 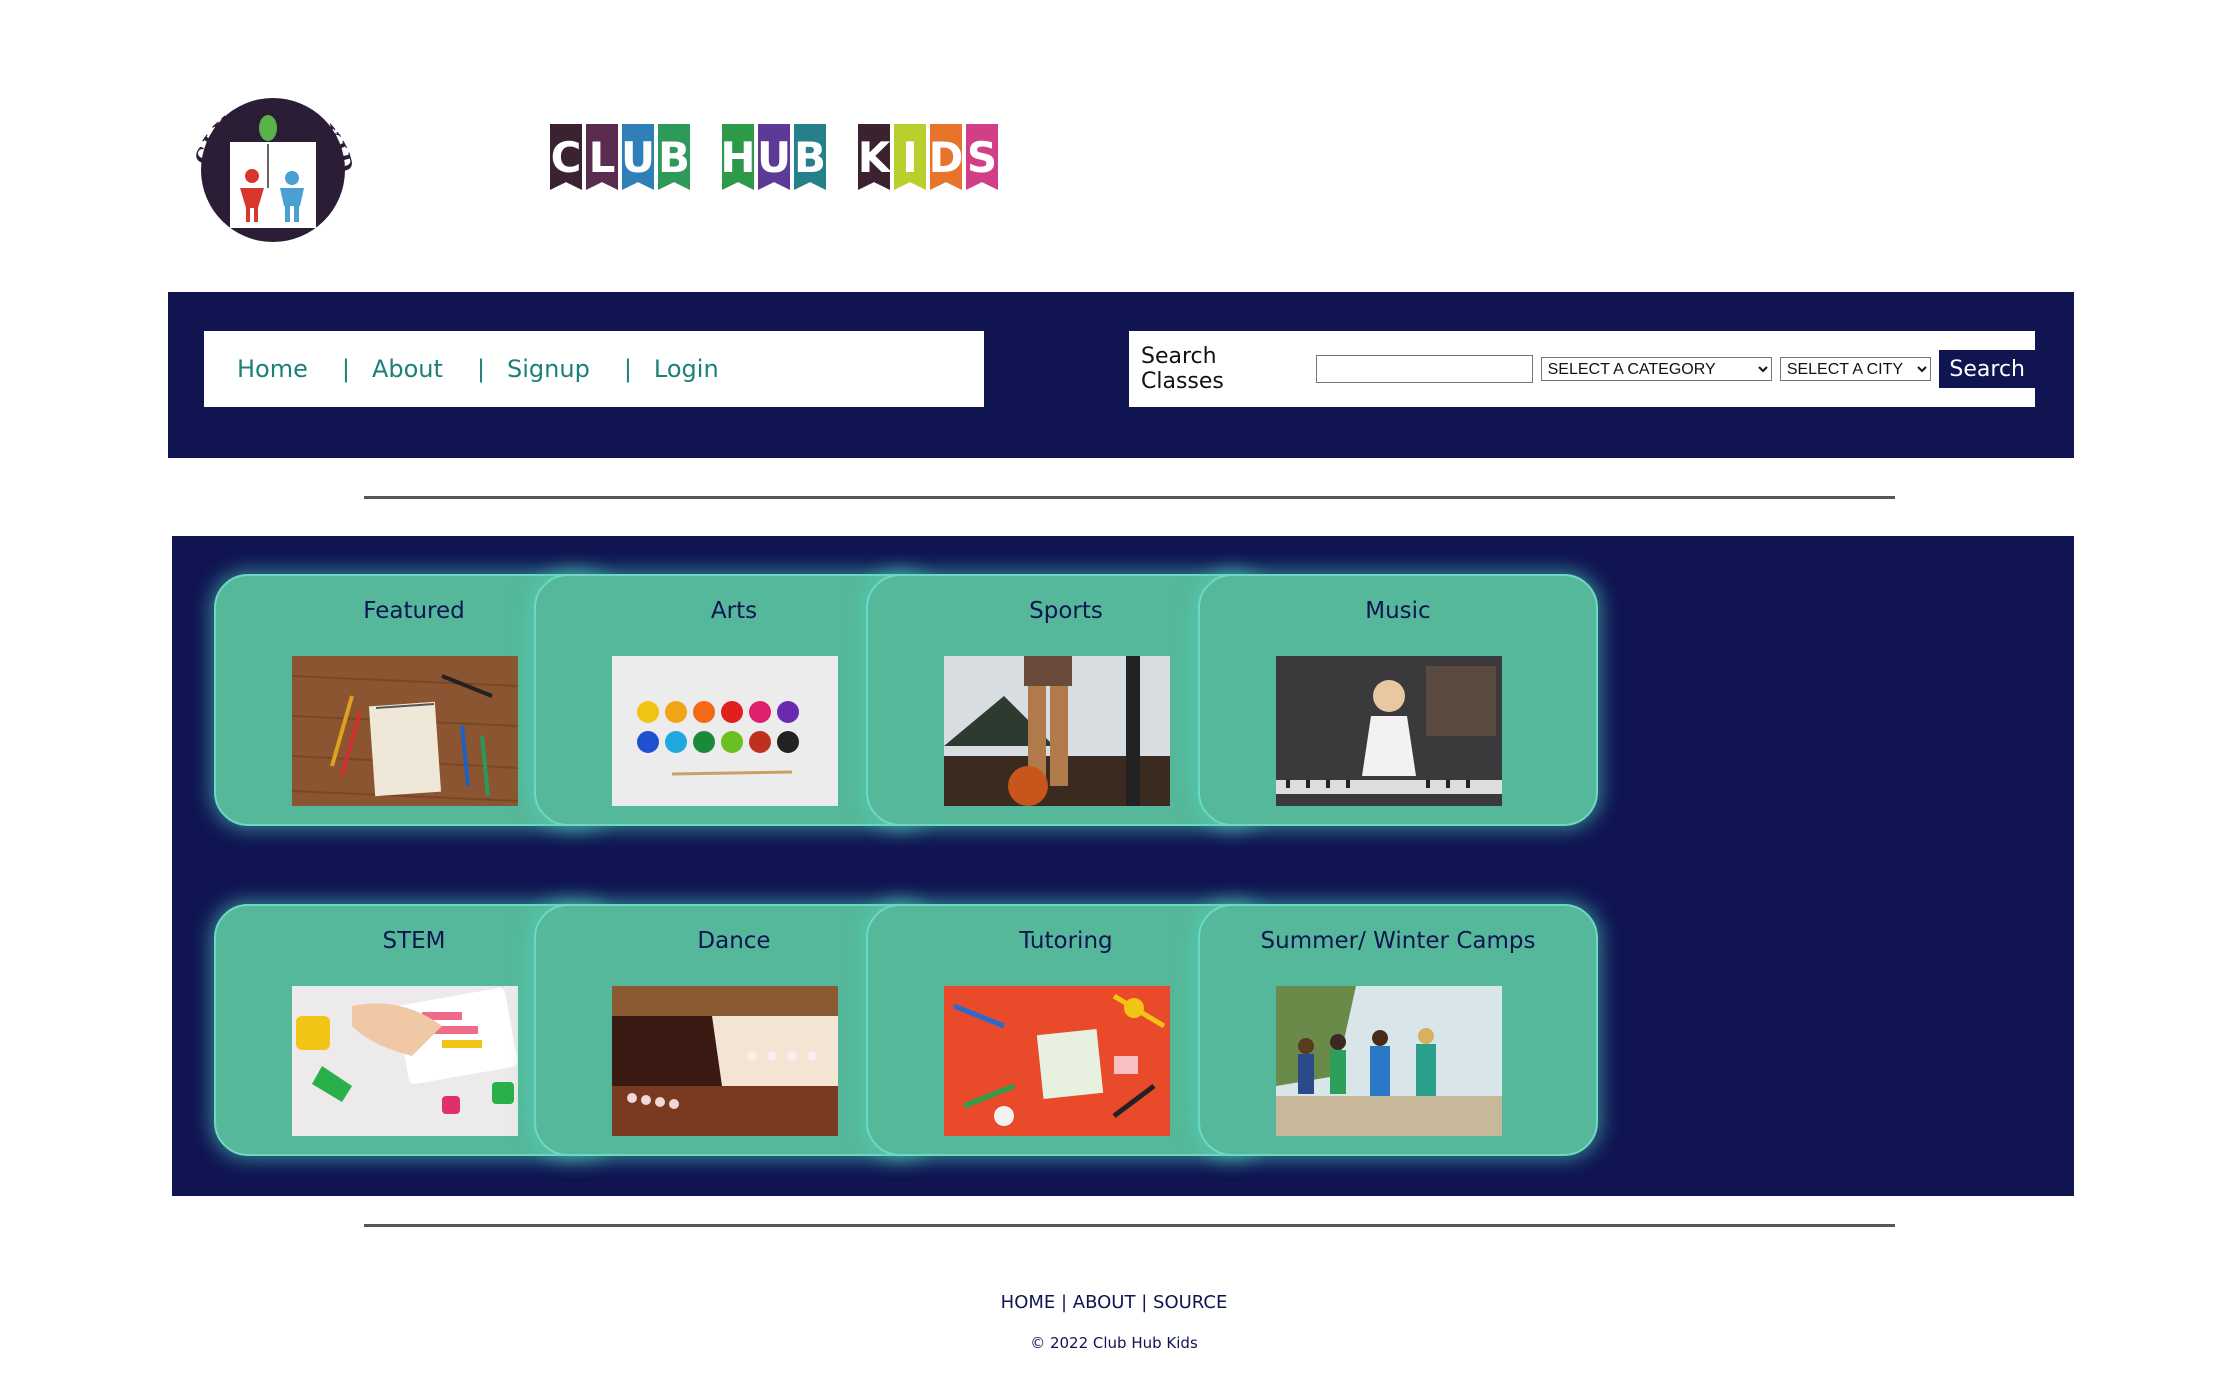 I want to click on basketball-kid-image, so click(x=1057, y=731).